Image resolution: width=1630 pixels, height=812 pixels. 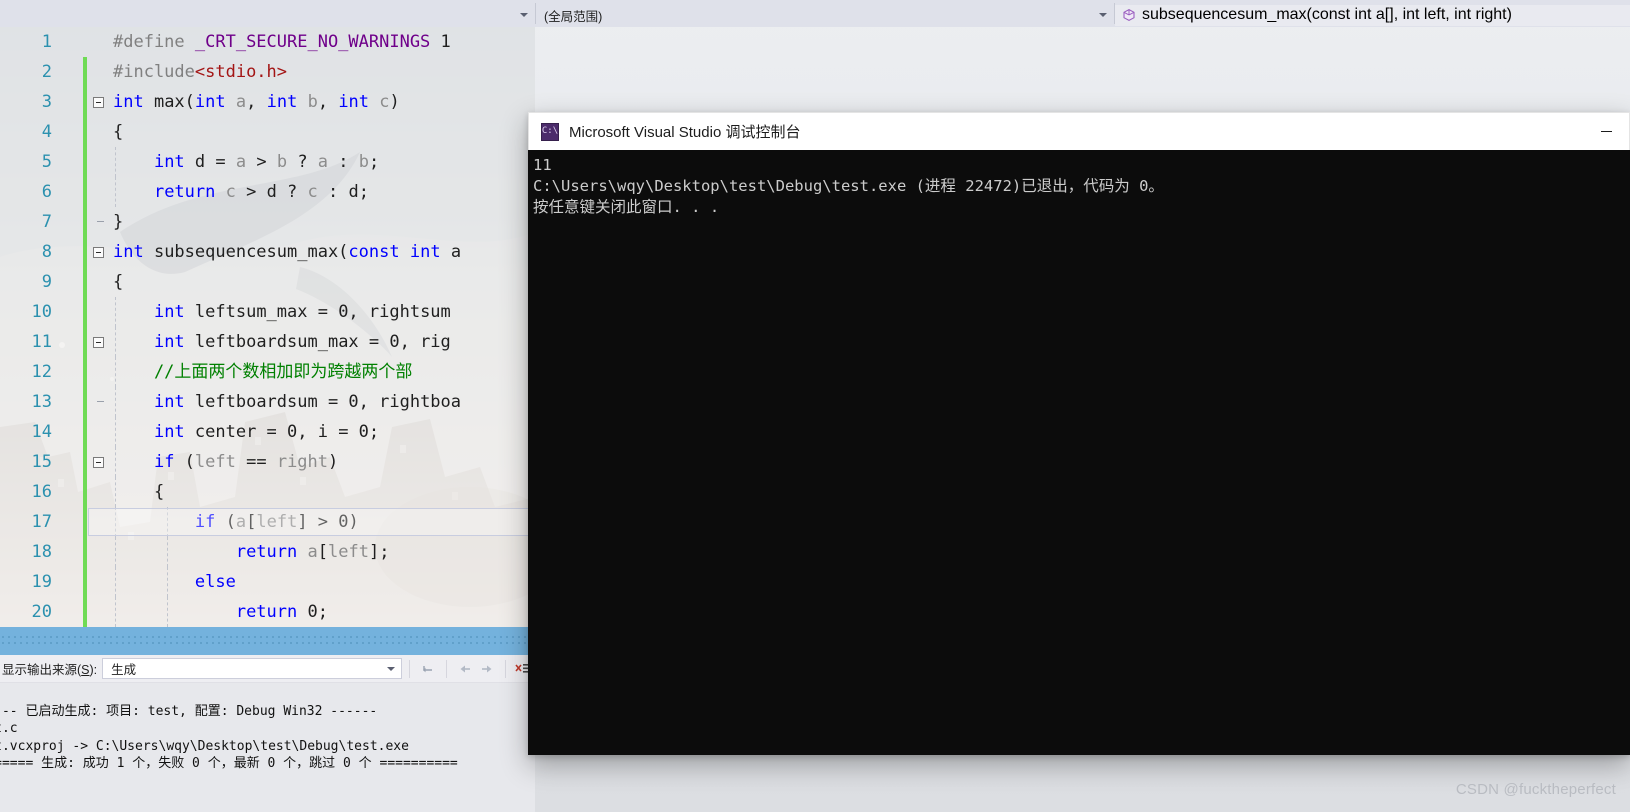 I want to click on code-line: 14 int center = 0, i = 0;, so click(x=267, y=432).